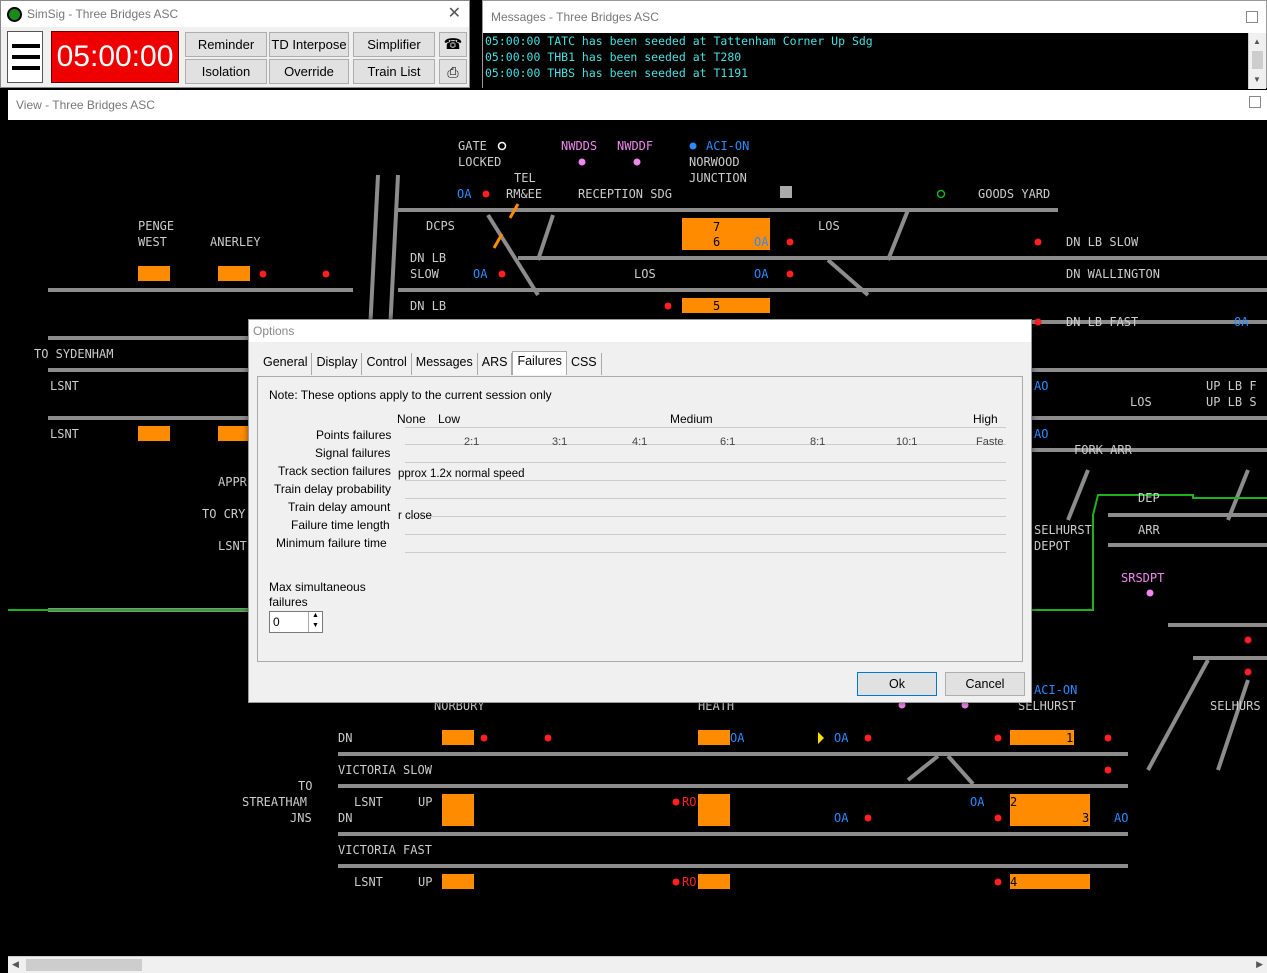 This screenshot has height=973, width=1267. I want to click on los-label: LOS, so click(829, 226).